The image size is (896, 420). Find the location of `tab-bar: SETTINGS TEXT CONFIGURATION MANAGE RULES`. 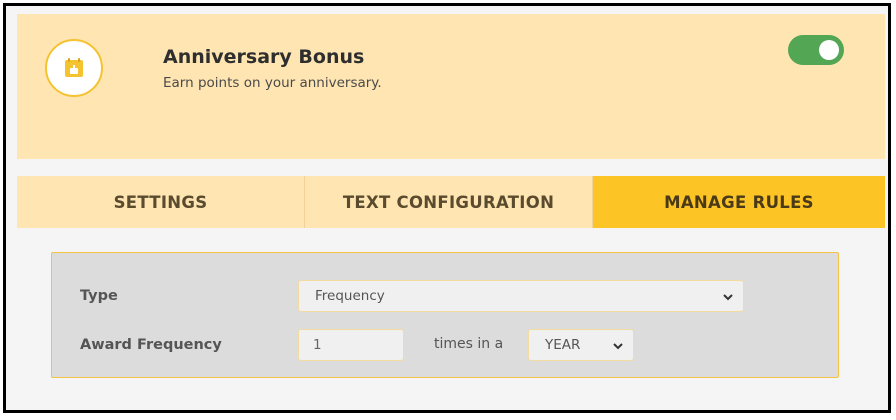

tab-bar: SETTINGS TEXT CONFIGURATION MANAGE RULES is located at coordinates (451, 202).